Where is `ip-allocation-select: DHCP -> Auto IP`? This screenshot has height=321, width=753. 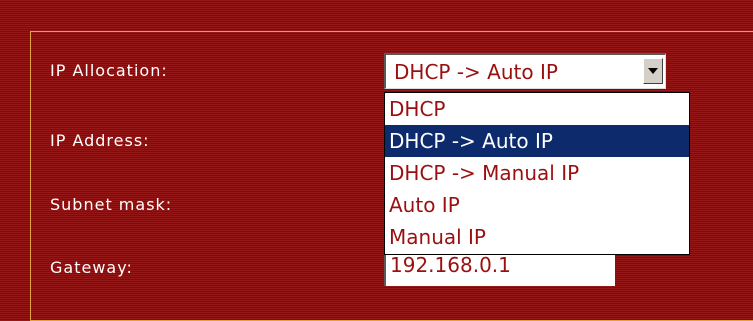
ip-allocation-select: DHCP -> Auto IP is located at coordinates (525, 71).